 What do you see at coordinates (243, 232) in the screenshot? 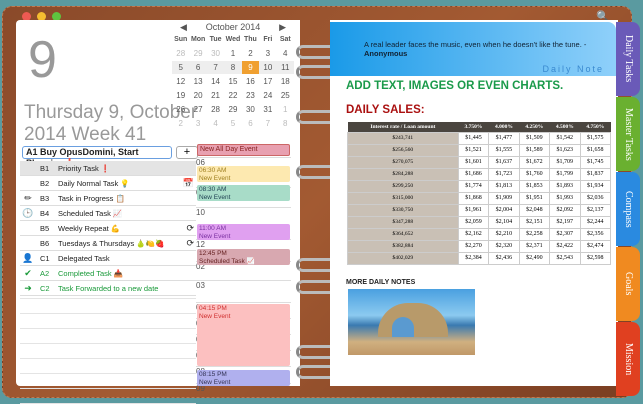
I see `calendar-event: 11:00 AM New Event` at bounding box center [243, 232].